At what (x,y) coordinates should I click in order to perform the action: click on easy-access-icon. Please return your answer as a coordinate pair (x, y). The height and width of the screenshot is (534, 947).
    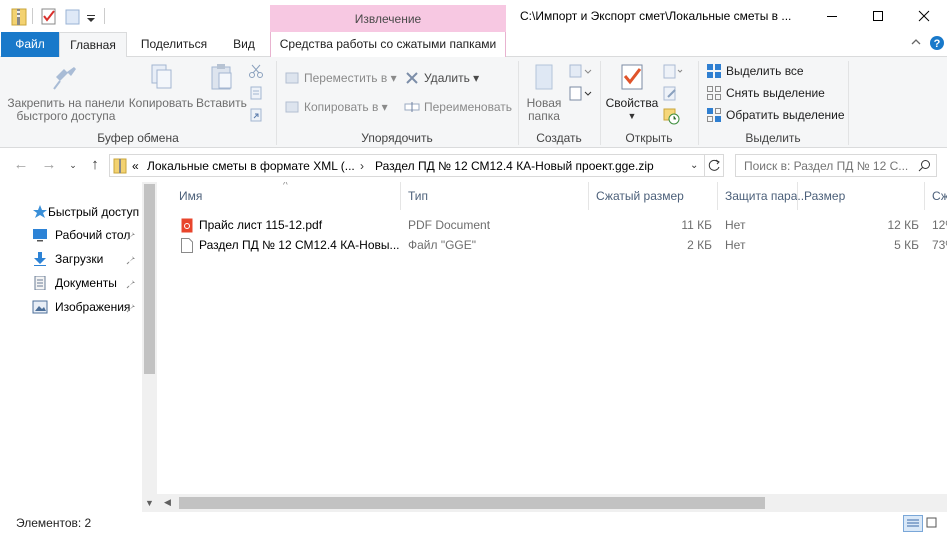
    Looking at the image, I should click on (580, 94).